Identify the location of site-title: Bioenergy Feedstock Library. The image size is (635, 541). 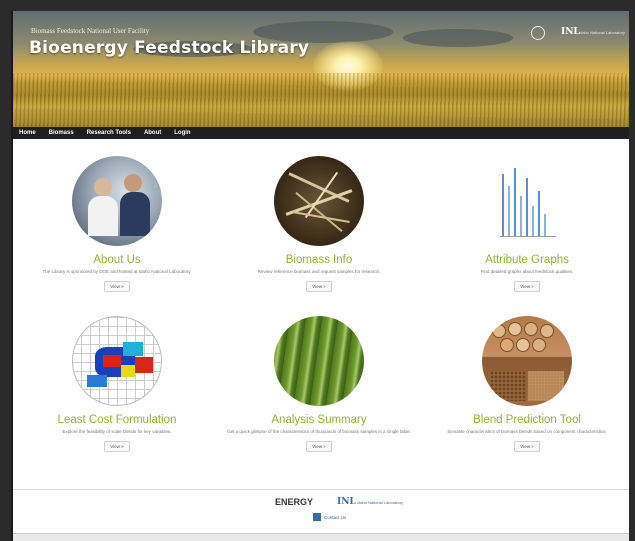
(169, 48).